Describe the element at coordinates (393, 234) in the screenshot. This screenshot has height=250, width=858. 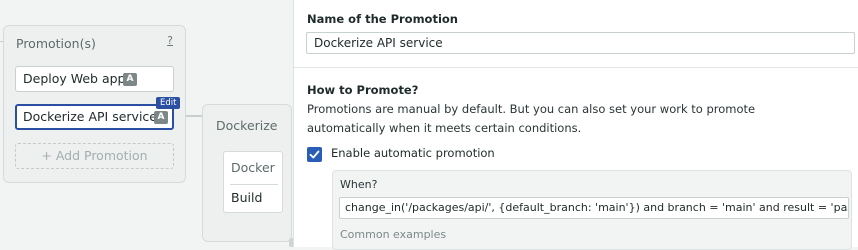
I see `common-examples-label: Common examples` at that location.